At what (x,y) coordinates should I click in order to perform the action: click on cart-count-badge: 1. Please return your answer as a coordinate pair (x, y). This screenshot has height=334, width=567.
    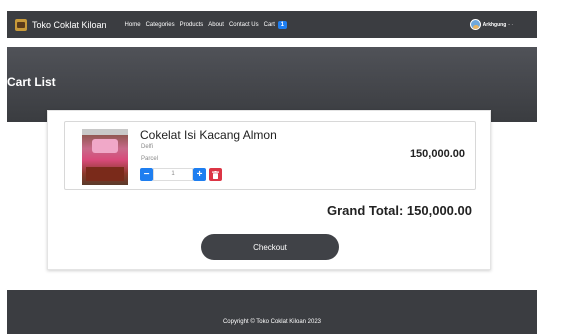
    Looking at the image, I should click on (282, 24).